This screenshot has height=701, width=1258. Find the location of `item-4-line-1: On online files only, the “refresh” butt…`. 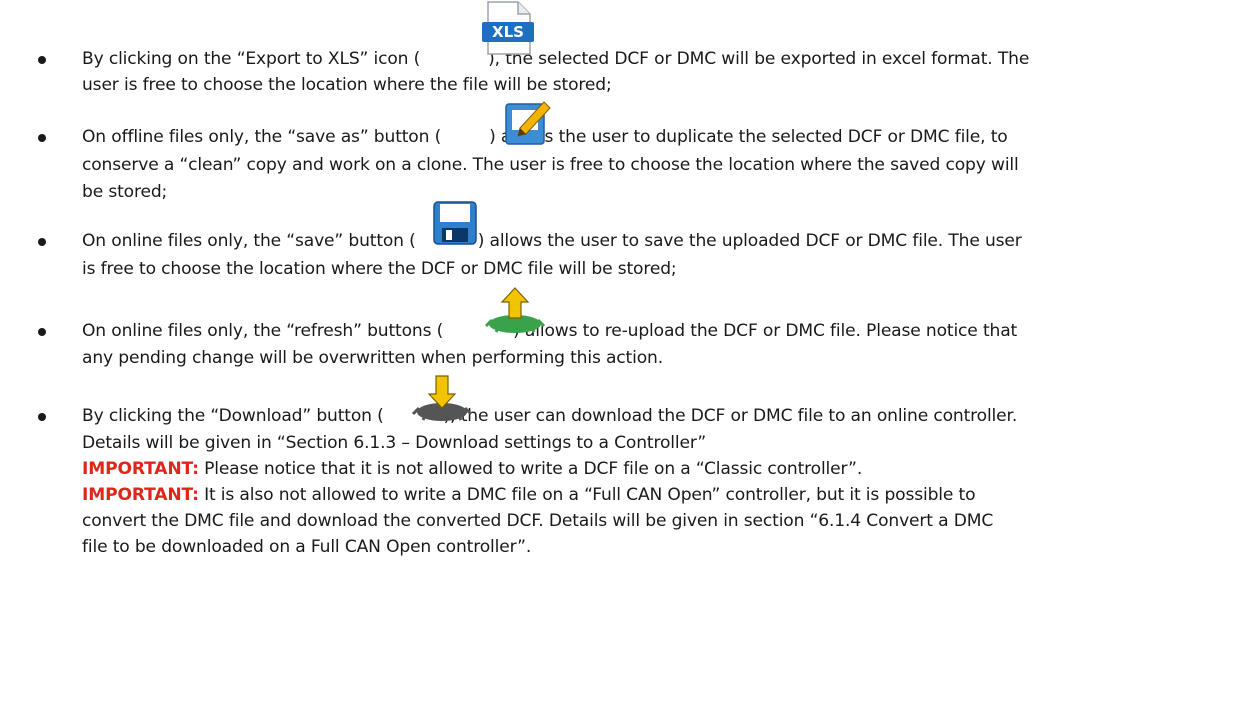

item-4-line-1: On online files only, the “refresh” butt… is located at coordinates (550, 331).